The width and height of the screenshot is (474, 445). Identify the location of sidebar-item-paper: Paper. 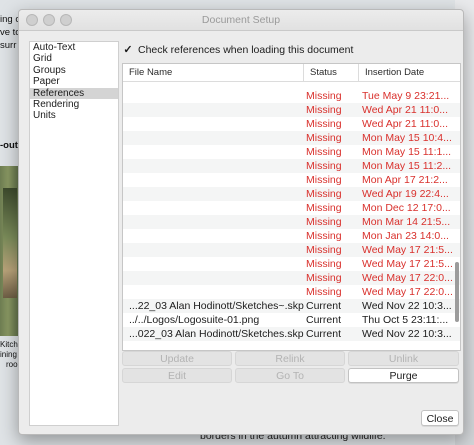
(74, 81).